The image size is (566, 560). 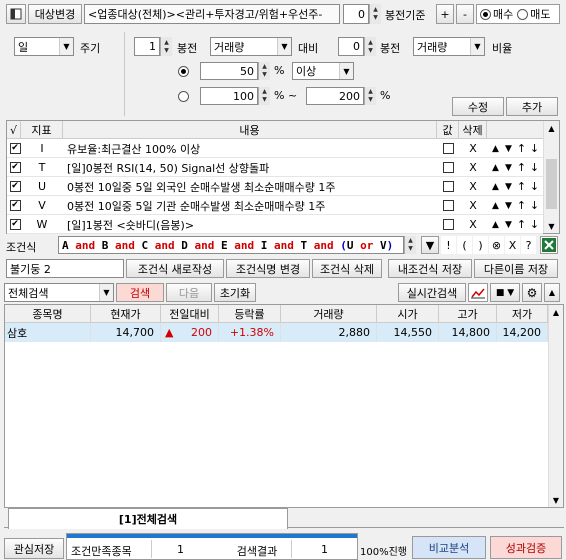 What do you see at coordinates (505, 292) in the screenshot?
I see `list-option-button: ■ ▼` at bounding box center [505, 292].